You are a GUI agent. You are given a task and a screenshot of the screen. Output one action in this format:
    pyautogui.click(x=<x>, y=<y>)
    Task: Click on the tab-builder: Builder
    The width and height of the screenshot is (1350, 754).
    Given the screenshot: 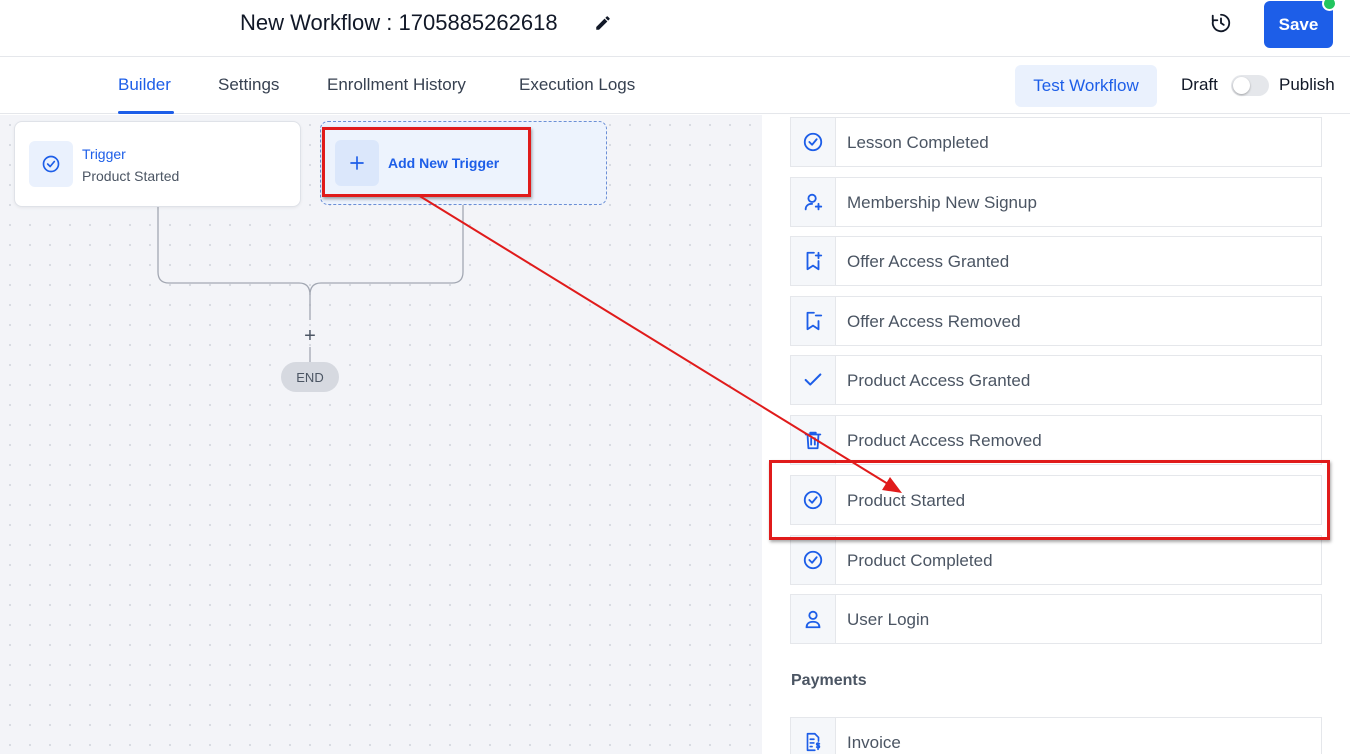 What is the action you would take?
    pyautogui.click(x=144, y=85)
    